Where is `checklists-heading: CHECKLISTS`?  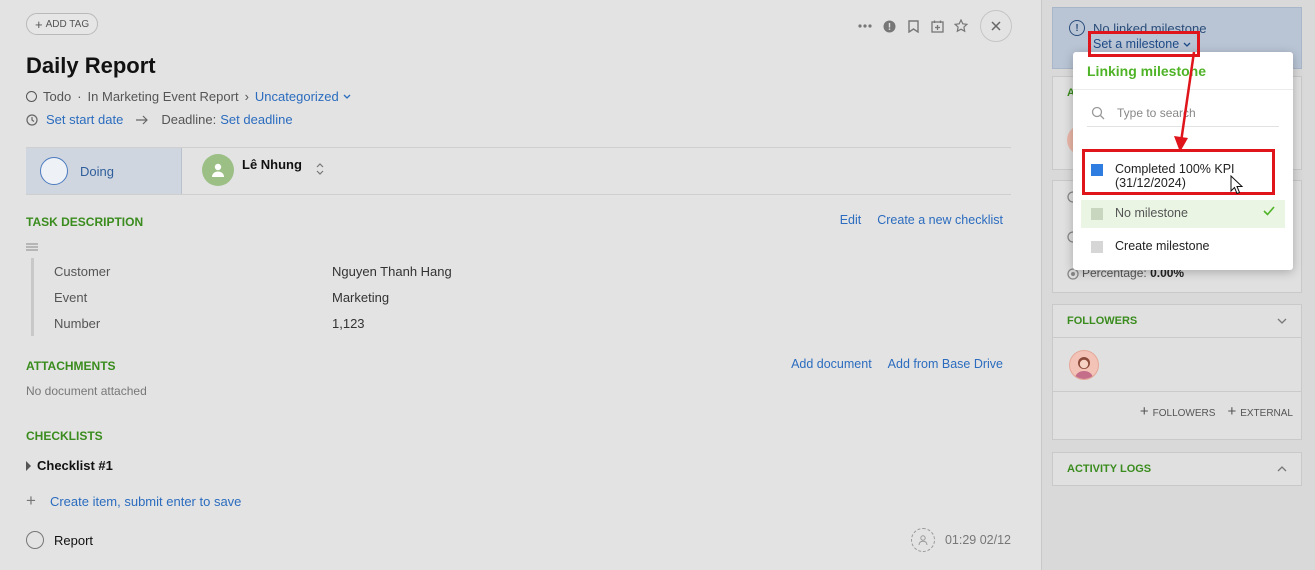 checklists-heading: CHECKLISTS is located at coordinates (64, 436).